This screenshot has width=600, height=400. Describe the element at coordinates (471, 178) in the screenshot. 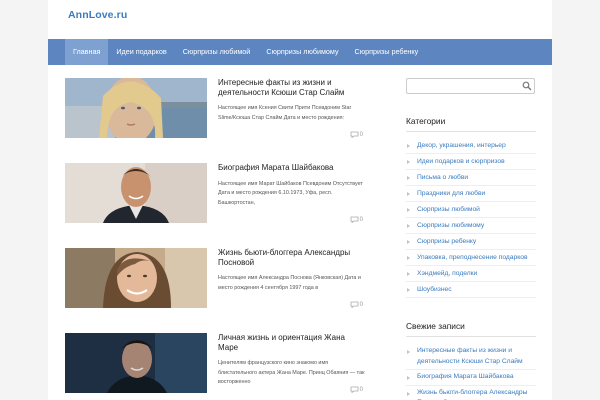

I see `category-item: Письма о любви` at that location.